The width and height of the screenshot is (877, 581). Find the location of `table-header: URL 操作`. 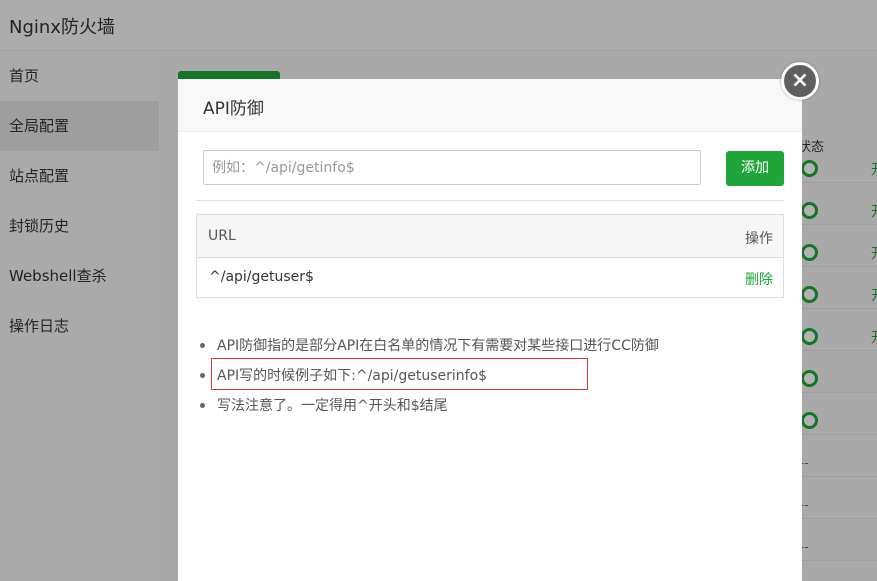

table-header: URL 操作 is located at coordinates (490, 236).